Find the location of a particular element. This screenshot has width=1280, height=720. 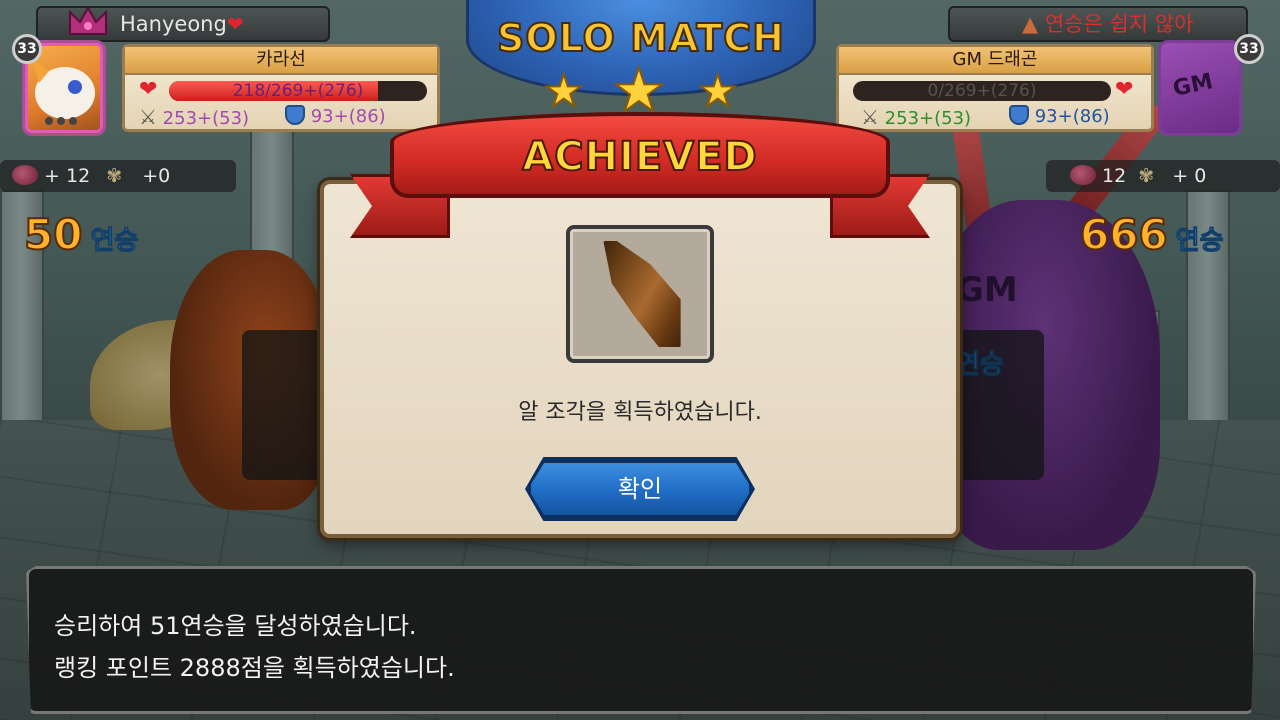

result-line-streak: 승리하여 51연승을 달성하였습니다. is located at coordinates (235, 626).